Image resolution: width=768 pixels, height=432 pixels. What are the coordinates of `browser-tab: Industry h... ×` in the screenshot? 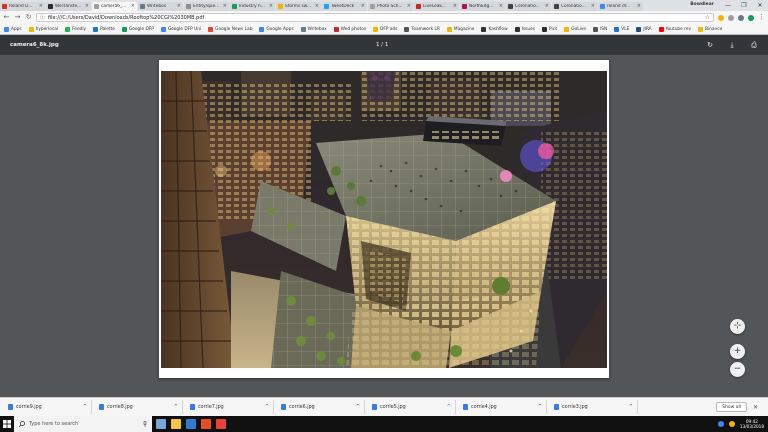 It's located at (252, 6).